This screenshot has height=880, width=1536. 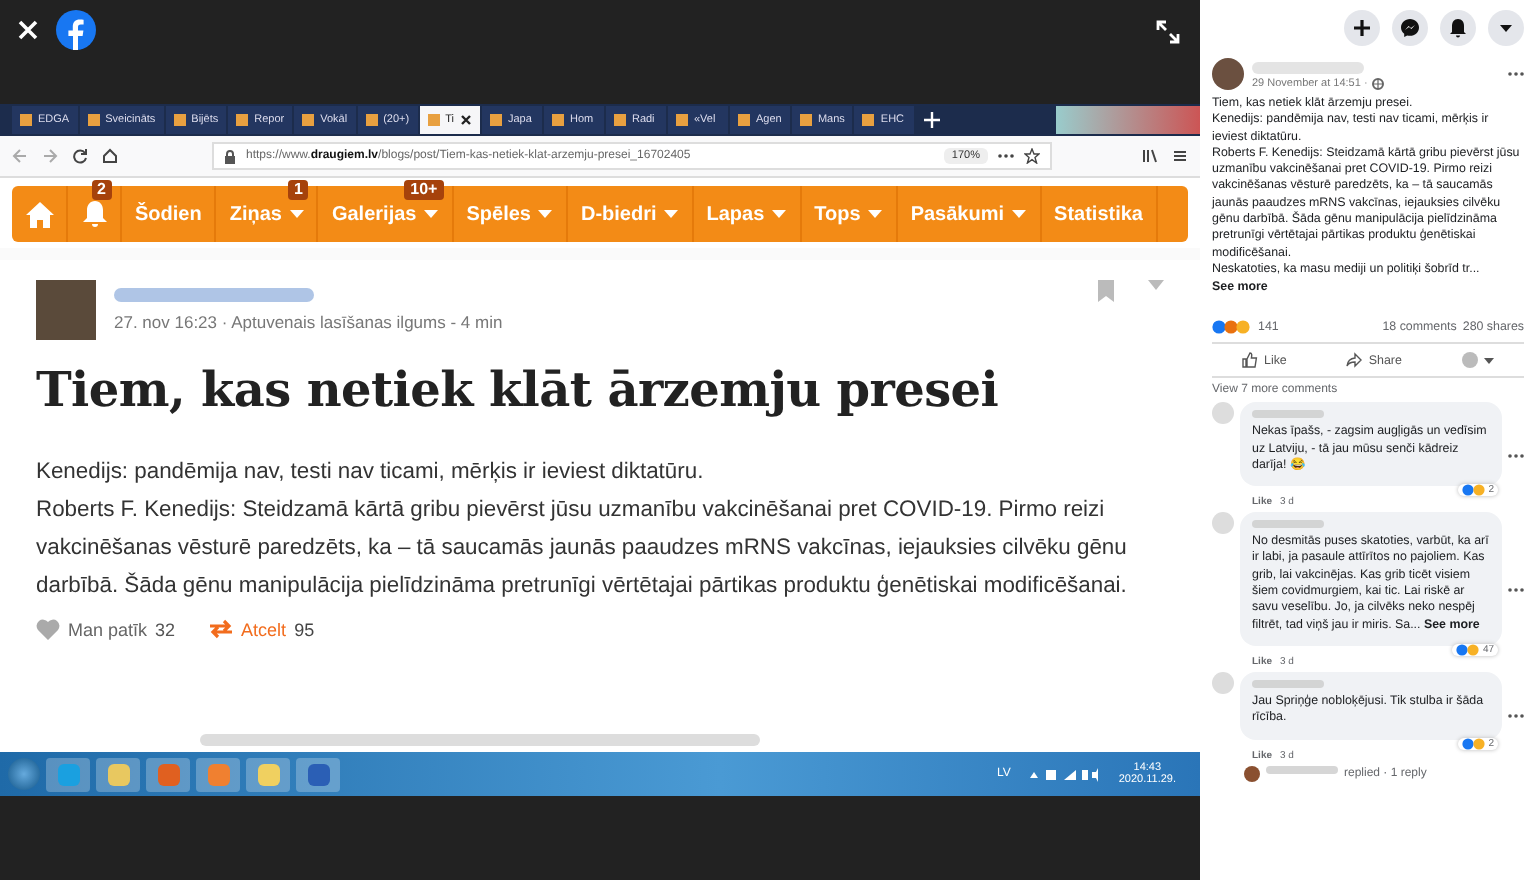 What do you see at coordinates (480, 740) in the screenshot?
I see `scrollbar` at bounding box center [480, 740].